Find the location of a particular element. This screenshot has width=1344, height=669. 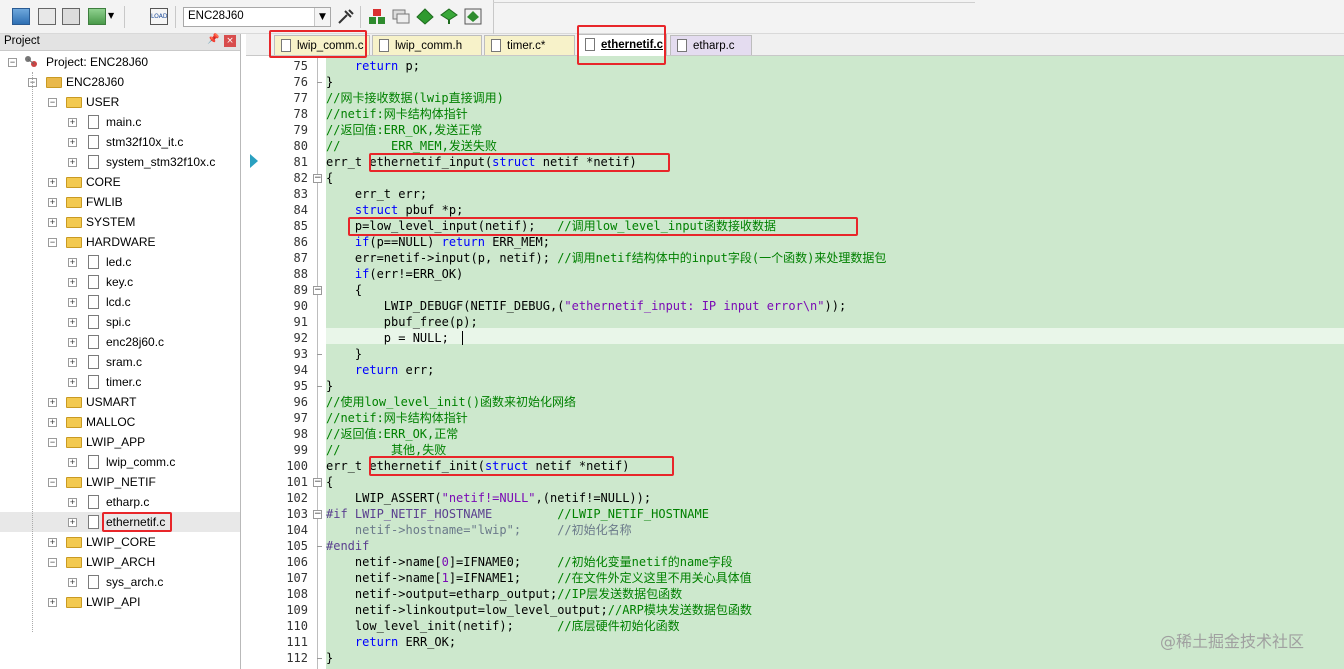

tree-file-item: + system_stm32f10x.c is located at coordinates (120, 162).